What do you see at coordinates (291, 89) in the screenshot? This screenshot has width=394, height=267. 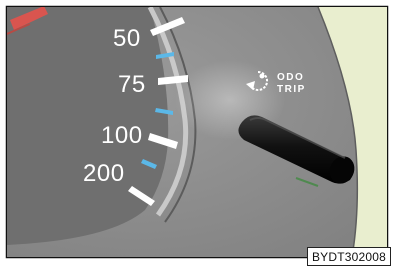 I see `trip-label: TRIP` at bounding box center [291, 89].